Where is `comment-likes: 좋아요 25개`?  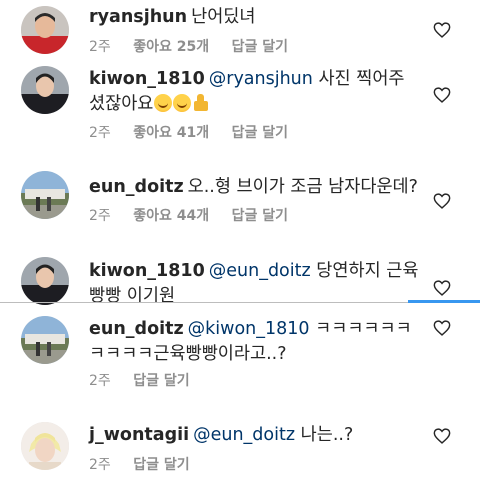
comment-likes: 좋아요 25개 is located at coordinates (171, 47).